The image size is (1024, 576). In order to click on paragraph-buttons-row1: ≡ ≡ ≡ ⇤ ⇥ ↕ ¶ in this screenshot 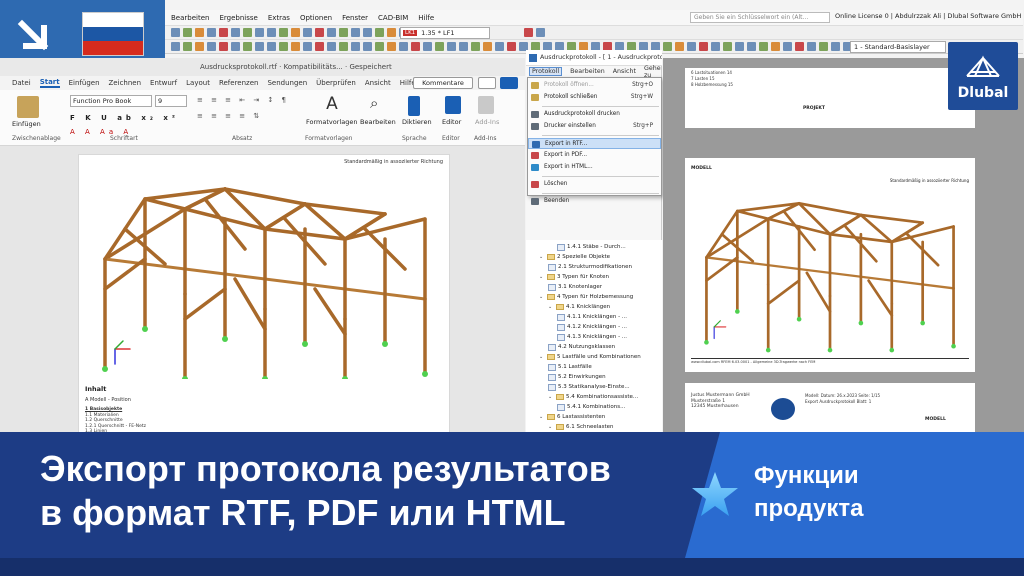, I will do `click(243, 100)`.